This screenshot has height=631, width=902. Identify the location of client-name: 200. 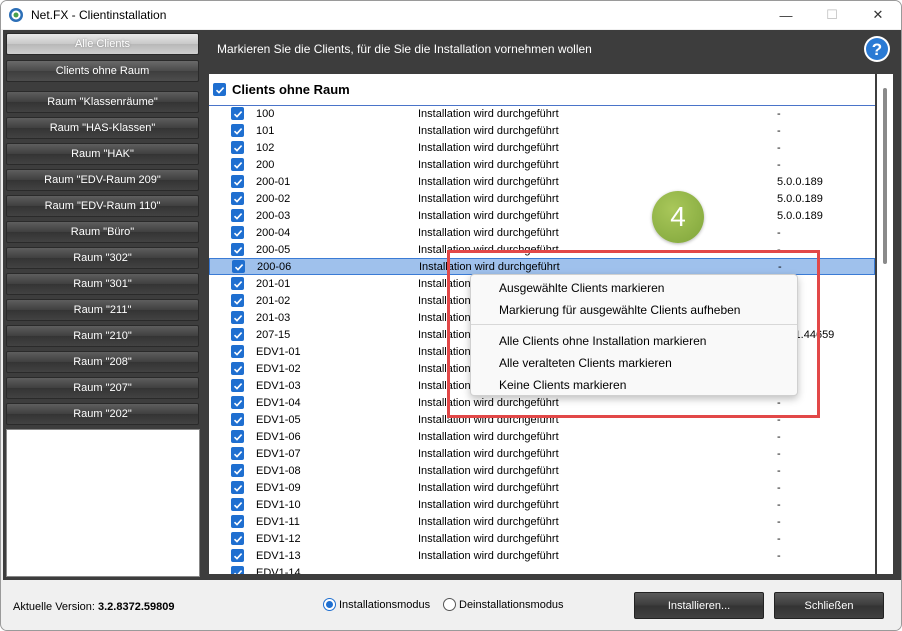
(265, 164).